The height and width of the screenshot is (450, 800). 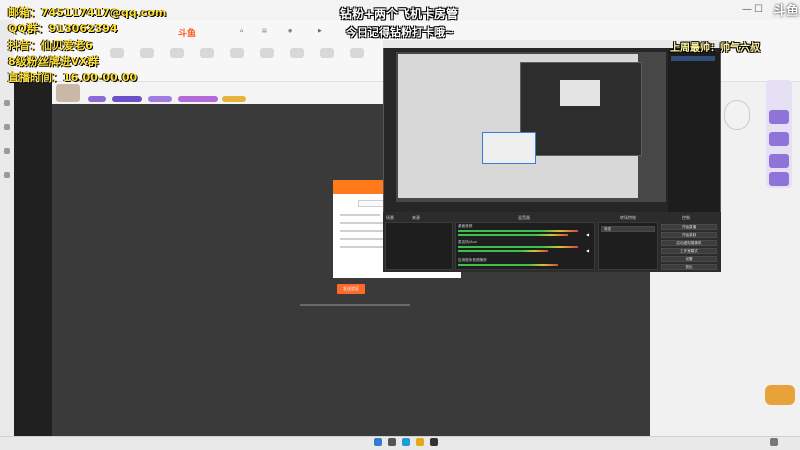 I want to click on clock-area, so click(x=774, y=442).